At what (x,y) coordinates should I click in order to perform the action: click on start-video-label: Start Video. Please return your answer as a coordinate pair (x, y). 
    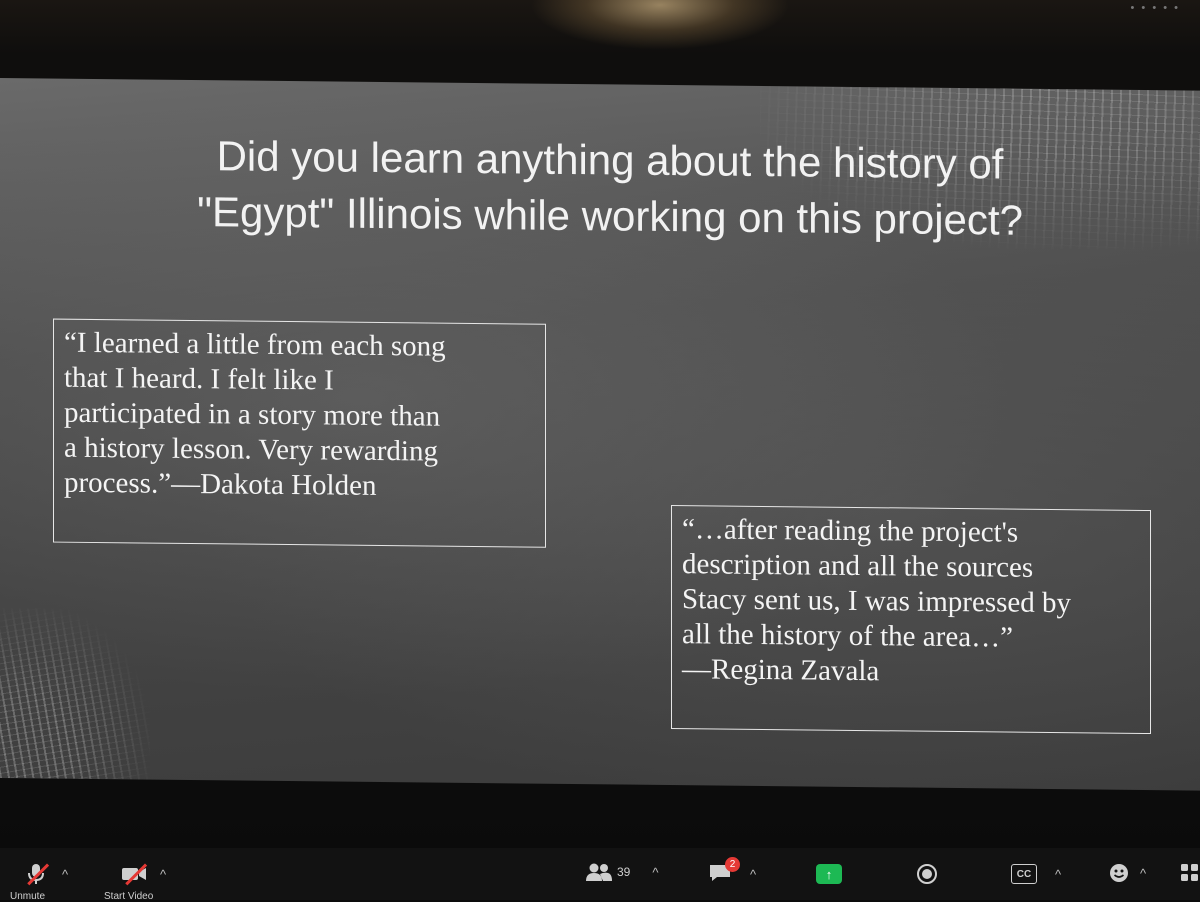
    Looking at the image, I should click on (129, 896).